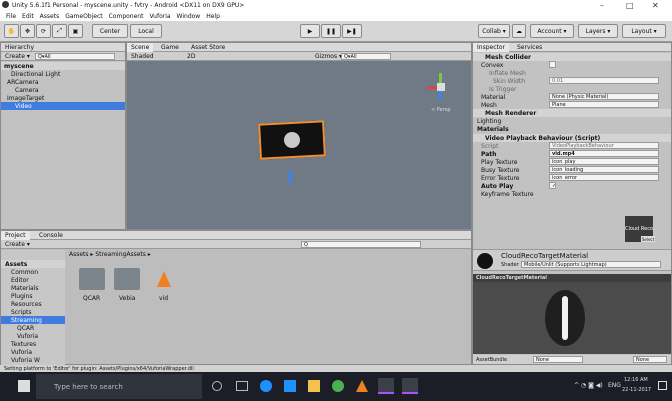  What do you see at coordinates (51, 235) in the screenshot?
I see `tab-console: Console` at bounding box center [51, 235].